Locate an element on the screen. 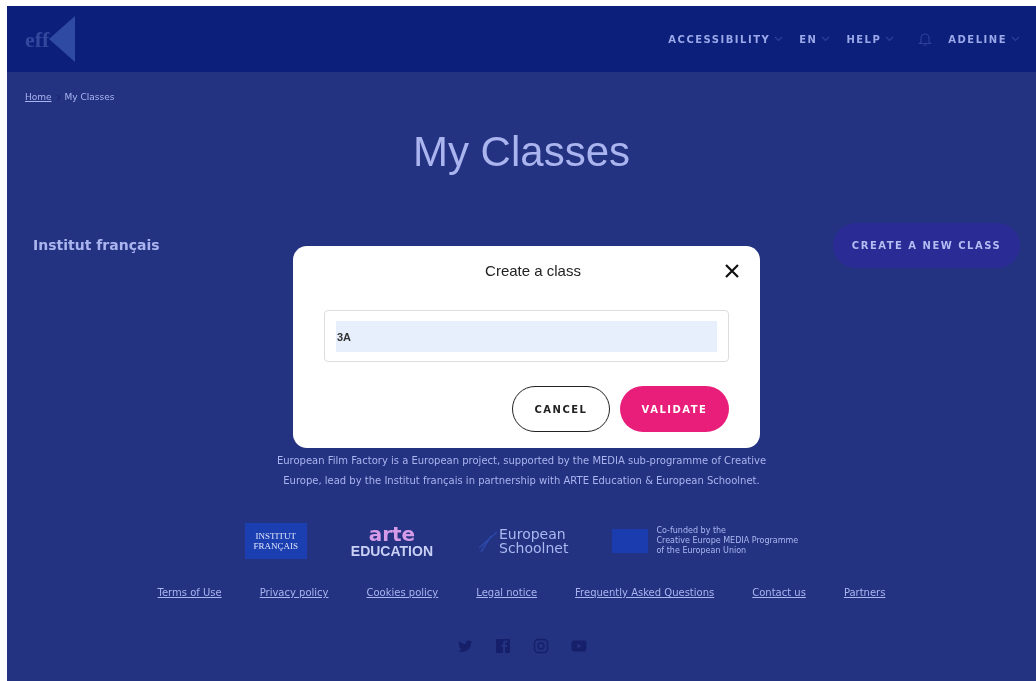 Image resolution: width=1036 pixels, height=681 pixels. footer-link: Cookies policy is located at coordinates (402, 592).